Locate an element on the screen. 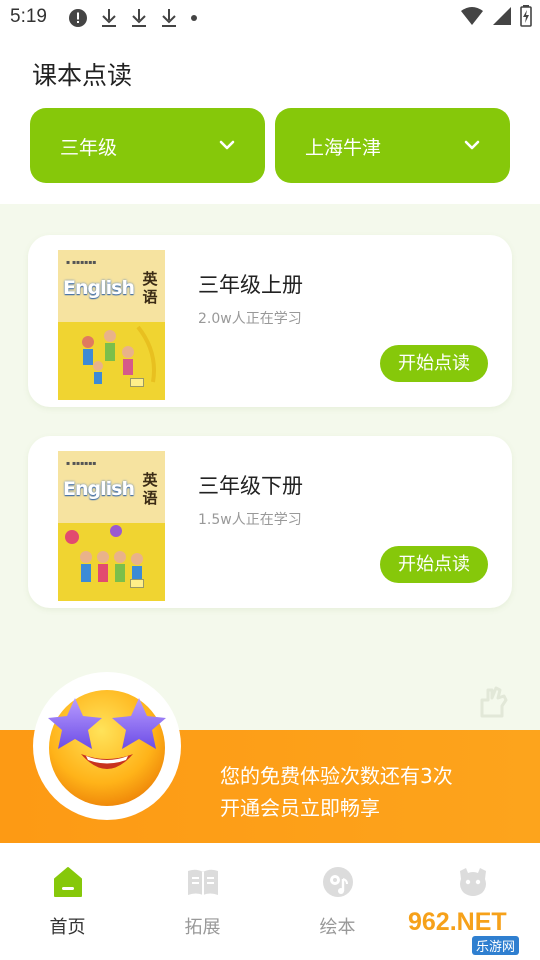 Image resolution: width=540 pixels, height=960 pixels. wifi-icon is located at coordinates (472, 18).